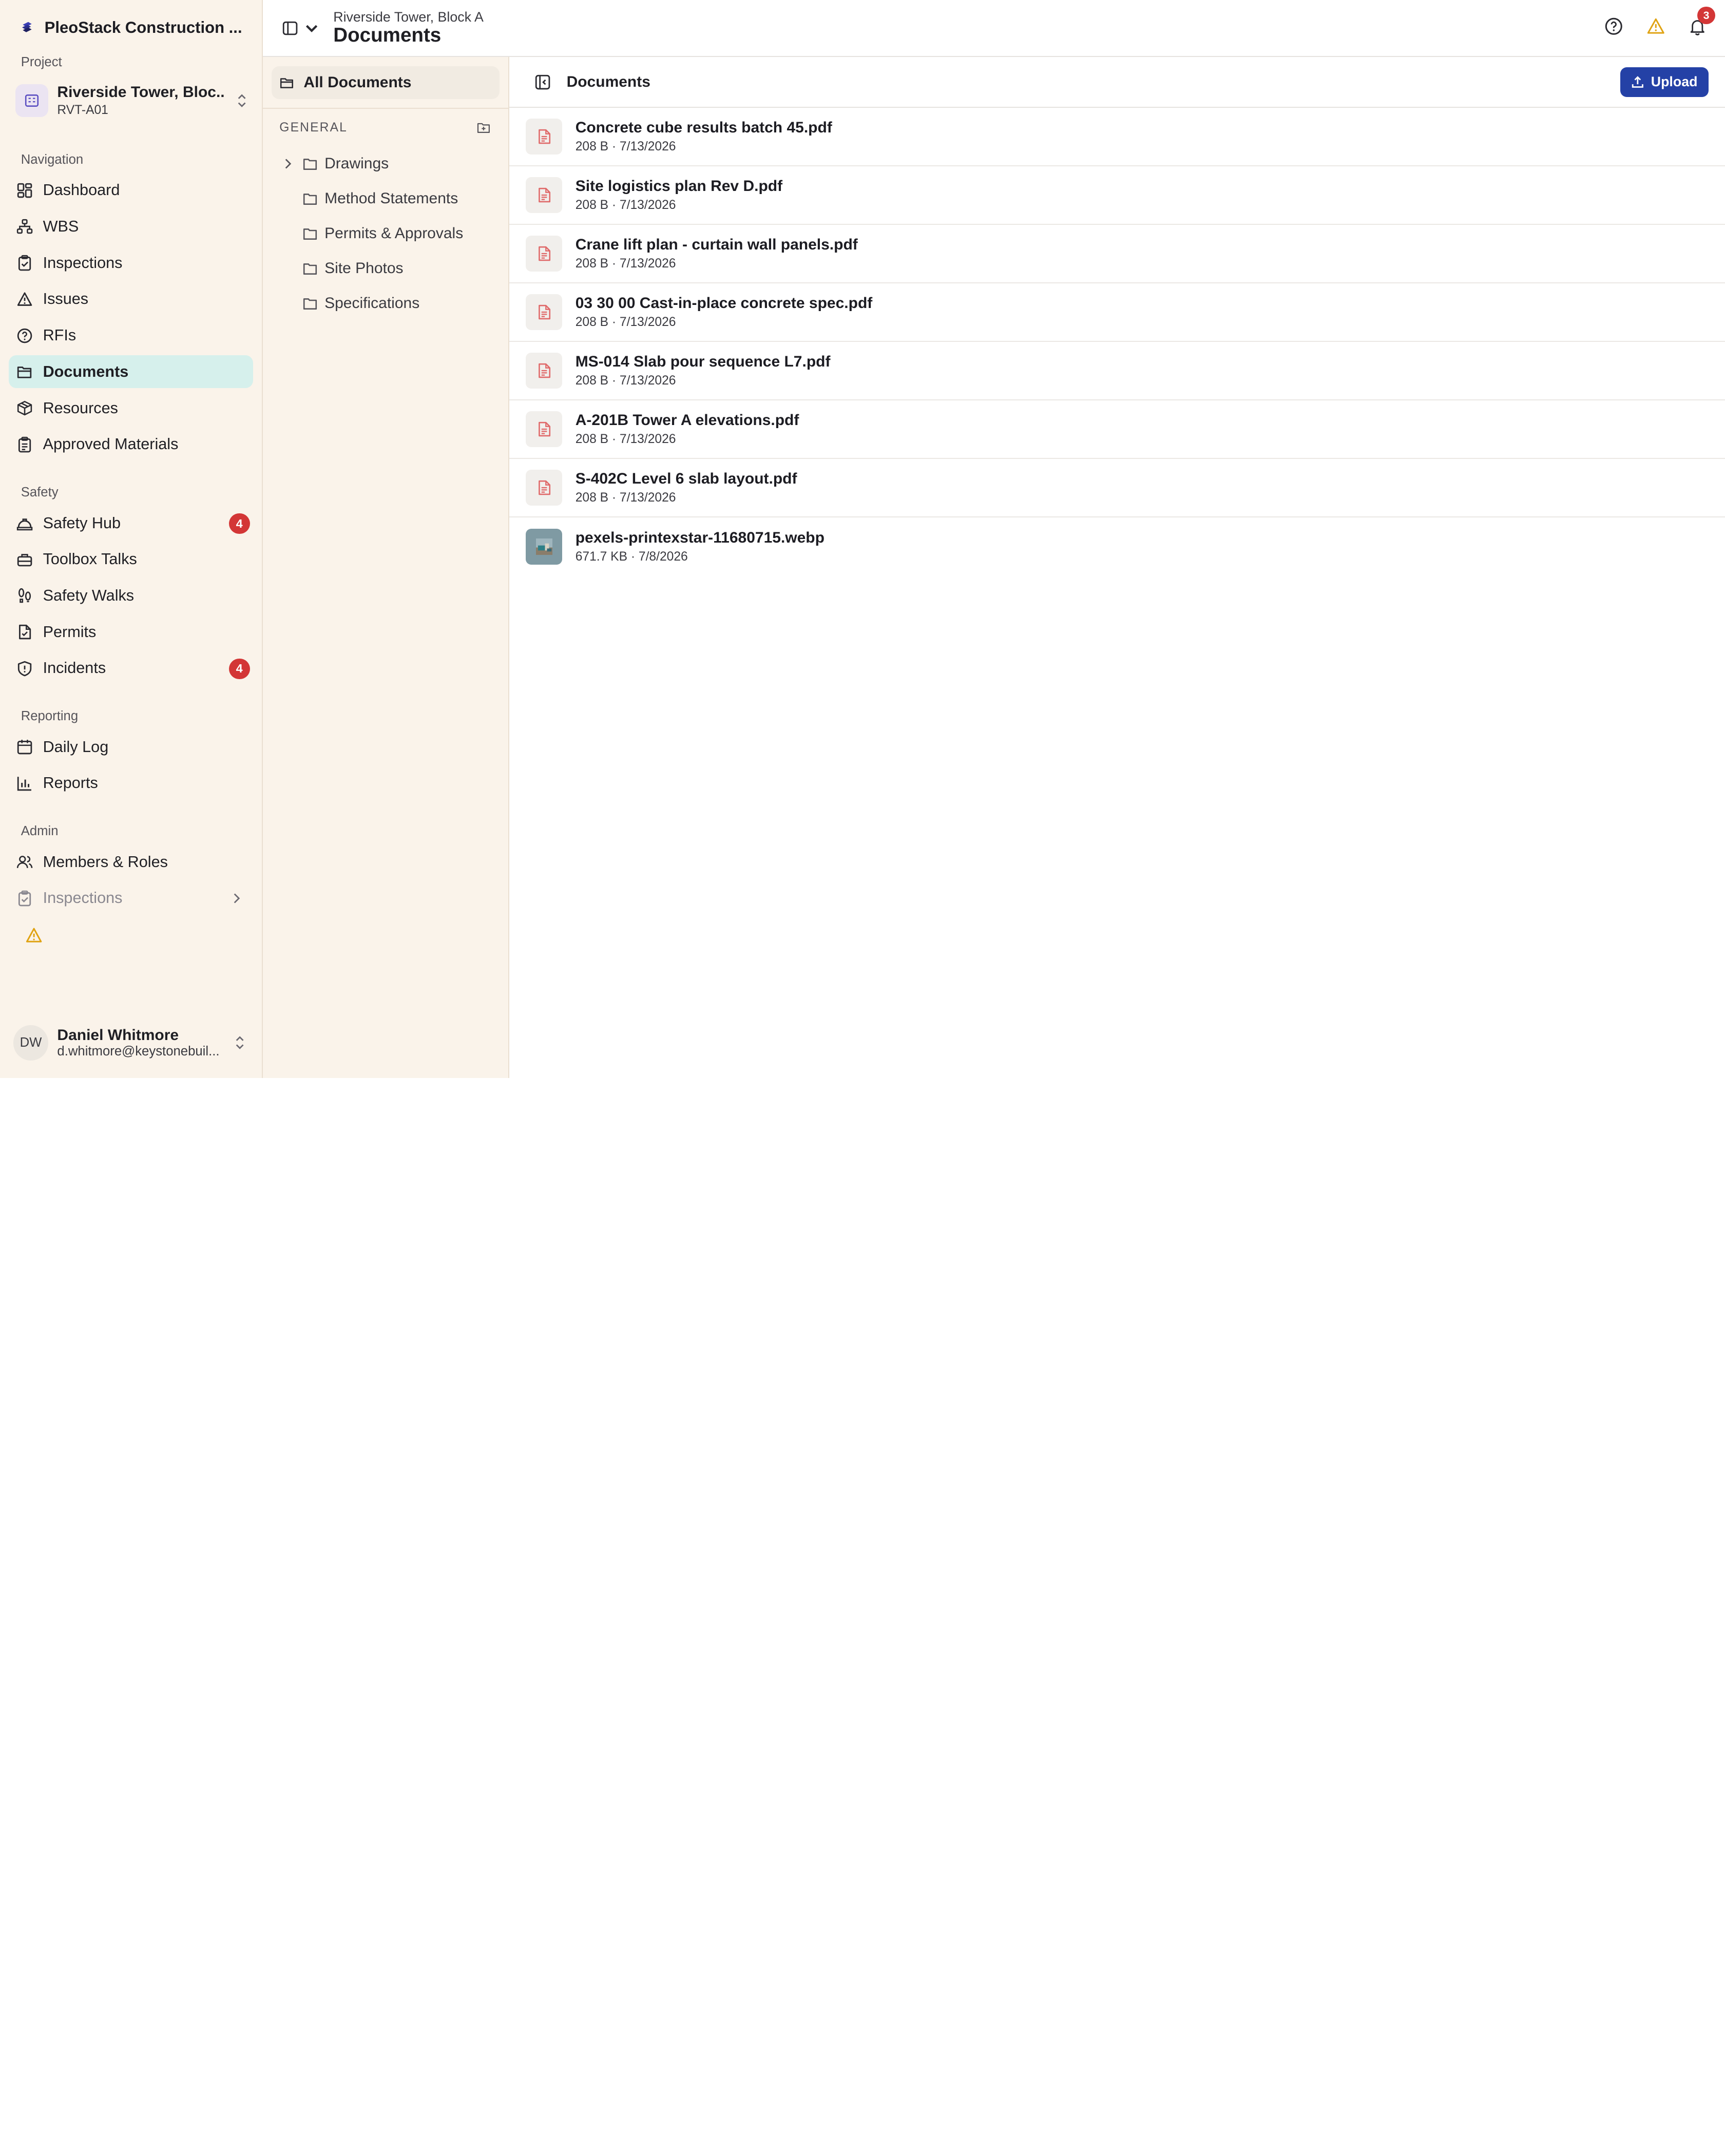  Describe the element at coordinates (81, 190) in the screenshot. I see `sidebar-item-label: Dashboard` at that location.